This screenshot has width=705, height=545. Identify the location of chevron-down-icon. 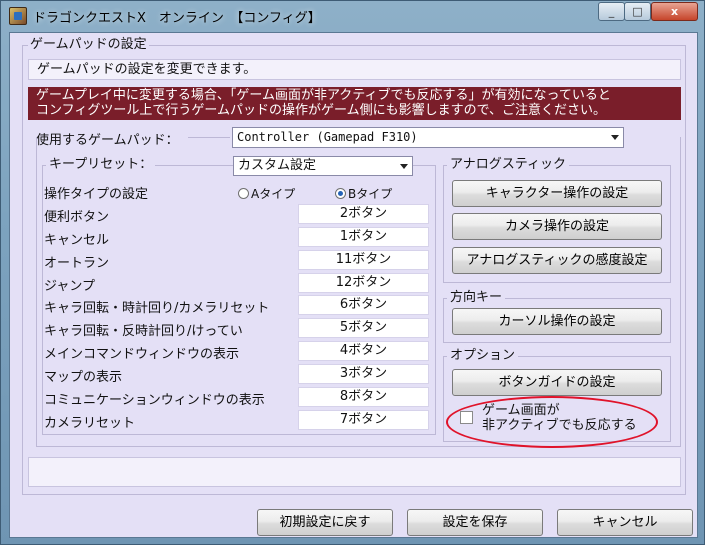
(404, 166).